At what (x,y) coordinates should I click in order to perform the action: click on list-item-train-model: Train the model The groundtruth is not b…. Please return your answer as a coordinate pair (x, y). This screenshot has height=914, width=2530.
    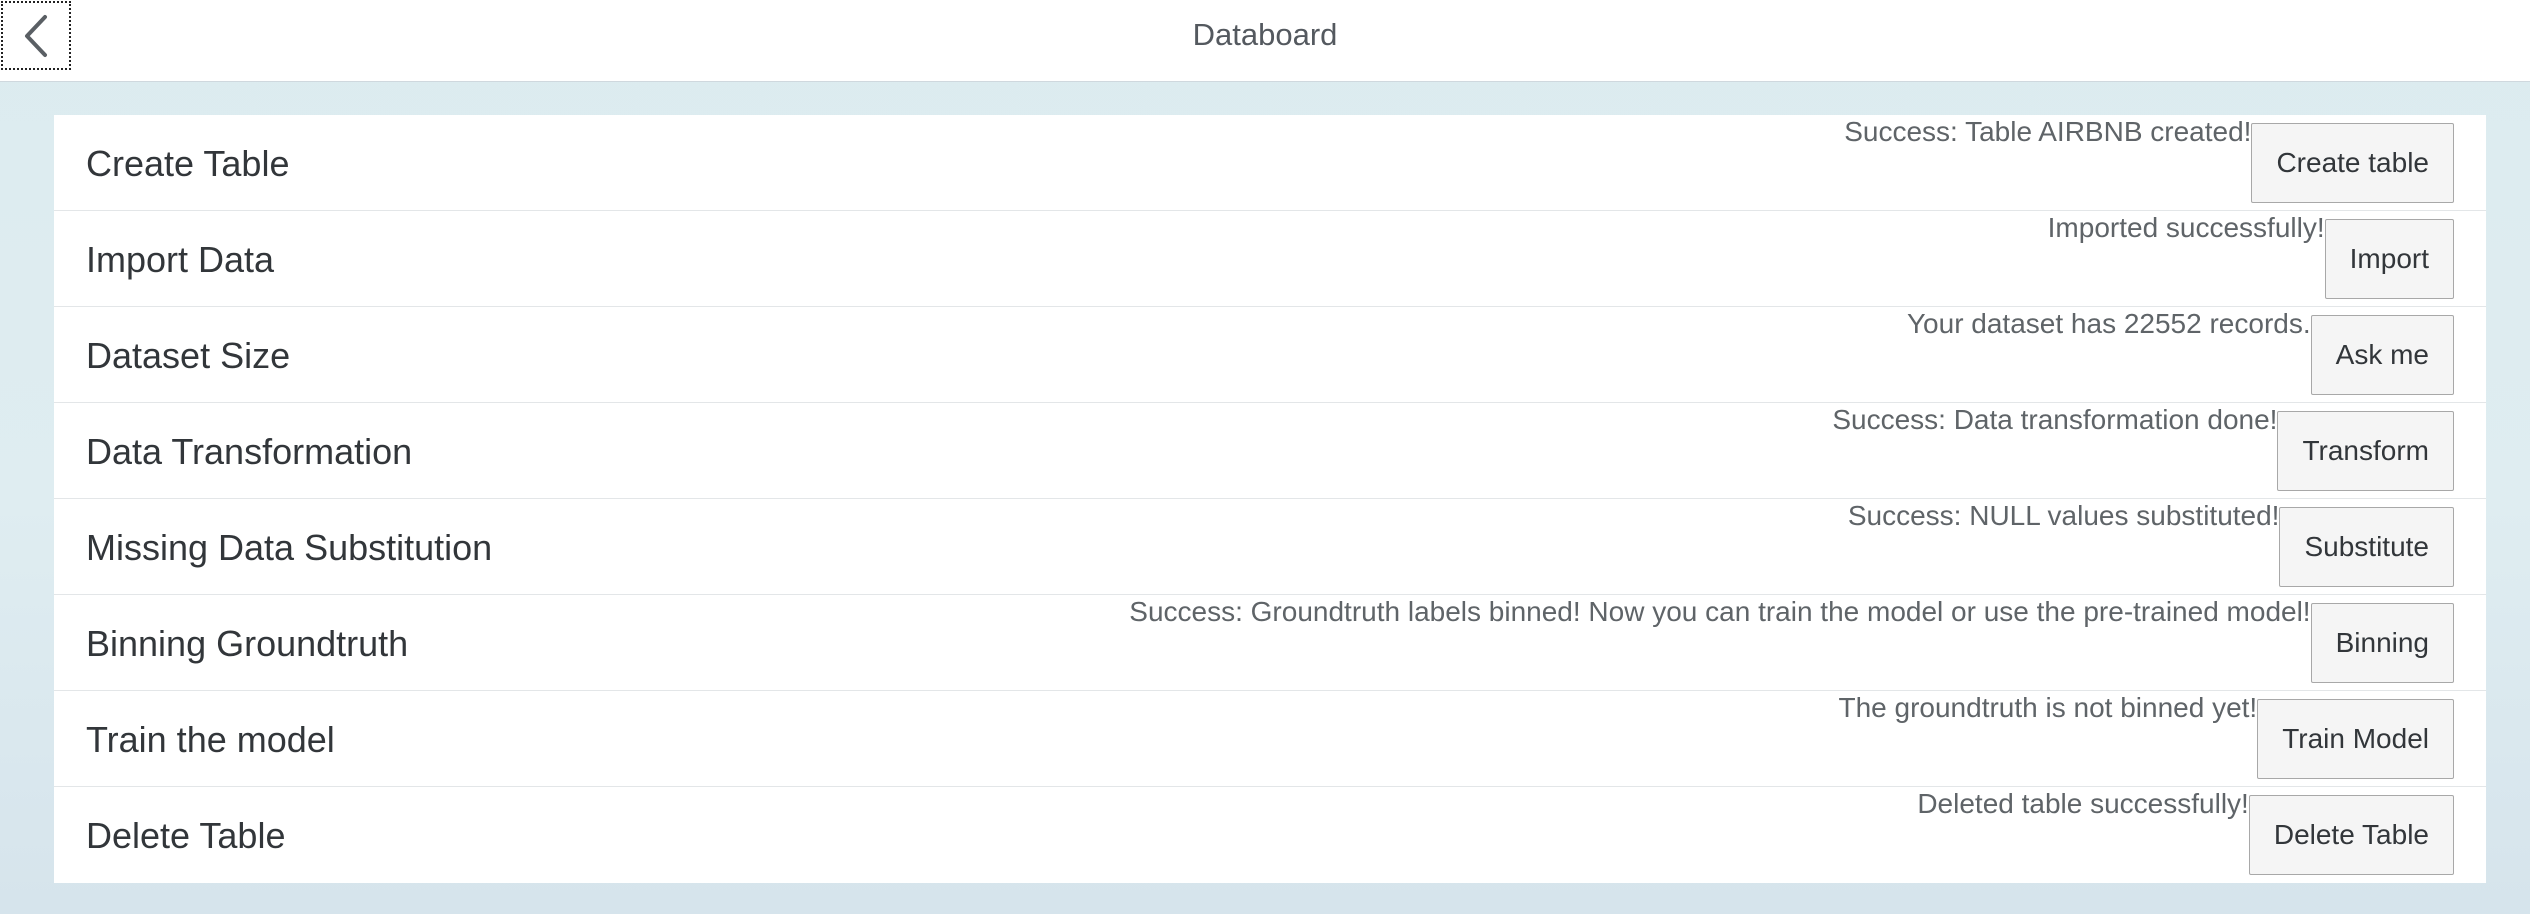
    Looking at the image, I should click on (1270, 739).